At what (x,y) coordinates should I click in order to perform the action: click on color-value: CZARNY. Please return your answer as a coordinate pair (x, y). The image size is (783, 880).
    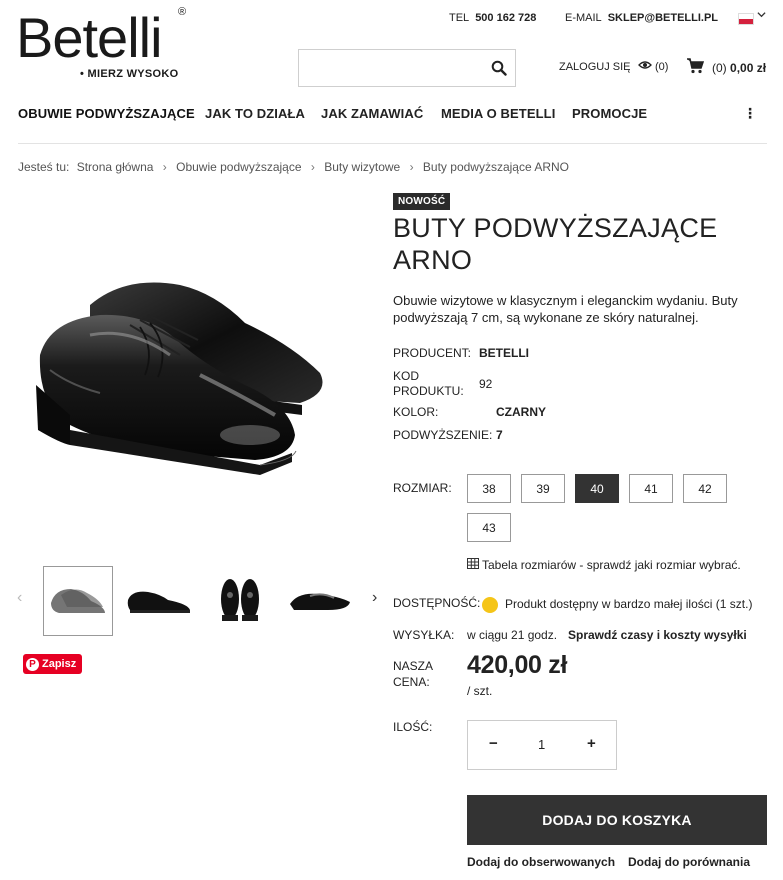
    Looking at the image, I should click on (521, 412).